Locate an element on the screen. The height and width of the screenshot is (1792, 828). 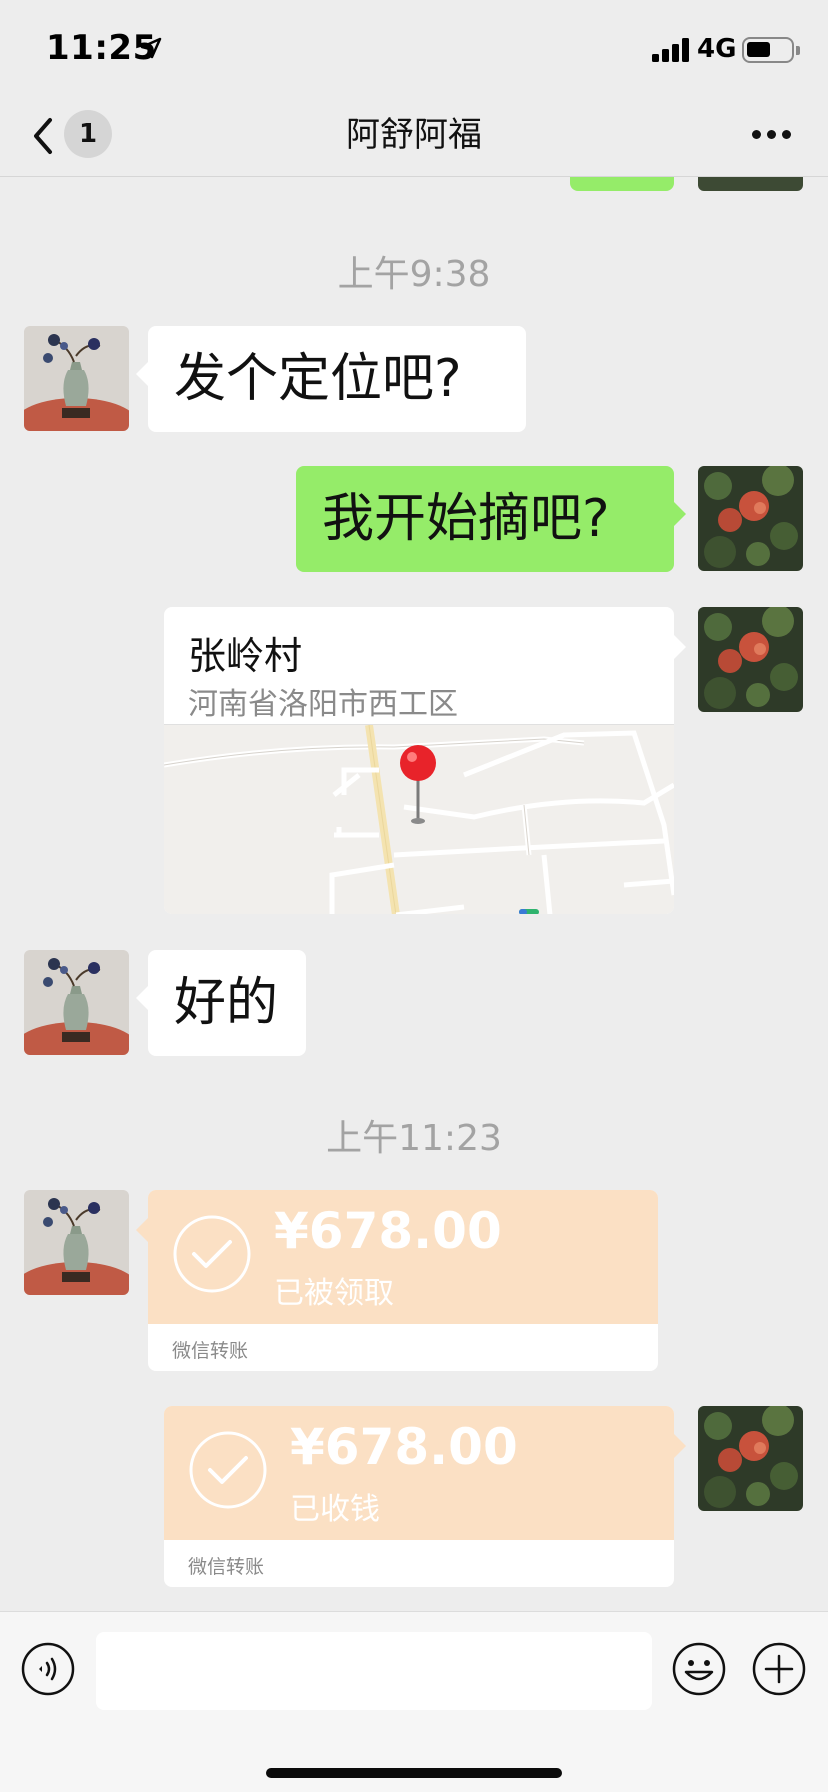
more-dots-icon is located at coordinates (771, 135).